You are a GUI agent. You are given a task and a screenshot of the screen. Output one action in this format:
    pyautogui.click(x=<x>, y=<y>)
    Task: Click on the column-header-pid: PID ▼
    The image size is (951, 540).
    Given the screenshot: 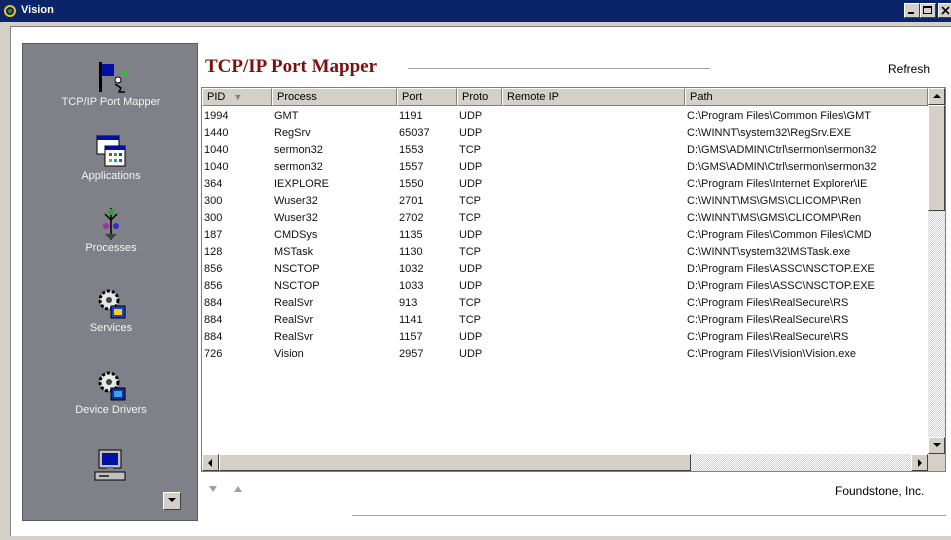 What is the action you would take?
    pyautogui.click(x=237, y=97)
    